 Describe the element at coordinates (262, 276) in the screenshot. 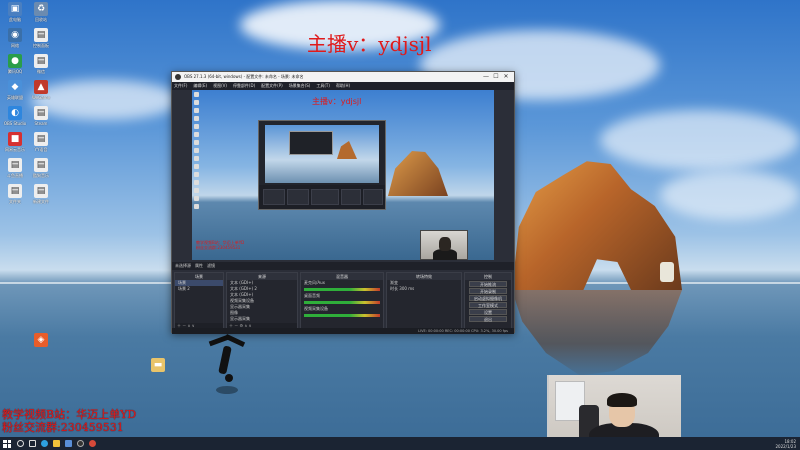

I see `sources-header: 来源` at that location.